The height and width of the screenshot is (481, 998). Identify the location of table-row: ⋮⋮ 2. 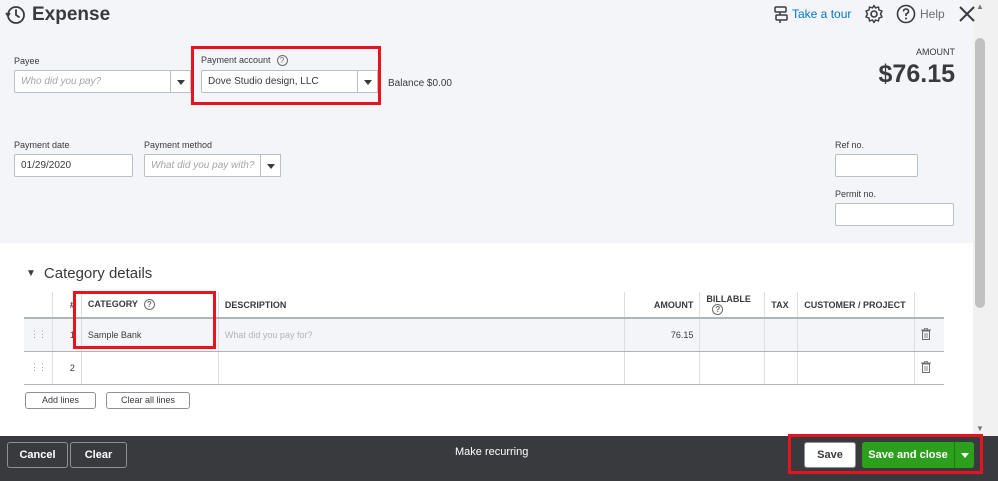
(484, 368).